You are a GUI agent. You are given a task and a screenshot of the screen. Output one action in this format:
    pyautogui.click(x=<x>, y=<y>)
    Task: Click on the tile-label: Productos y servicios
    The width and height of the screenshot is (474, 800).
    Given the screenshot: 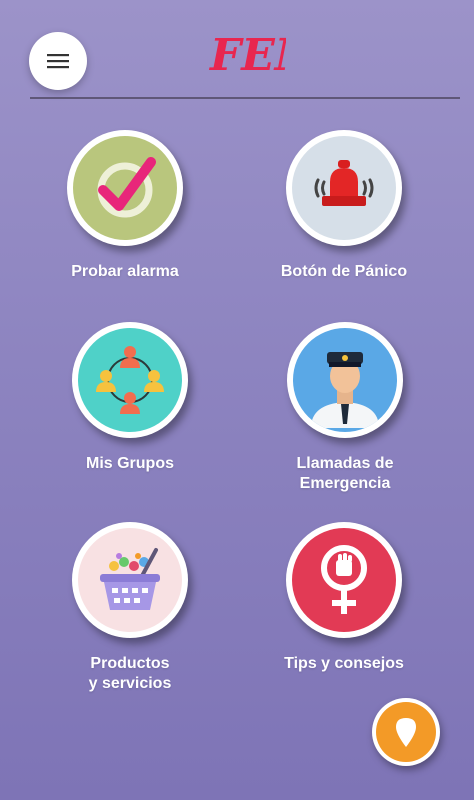 What is the action you would take?
    pyautogui.click(x=130, y=673)
    